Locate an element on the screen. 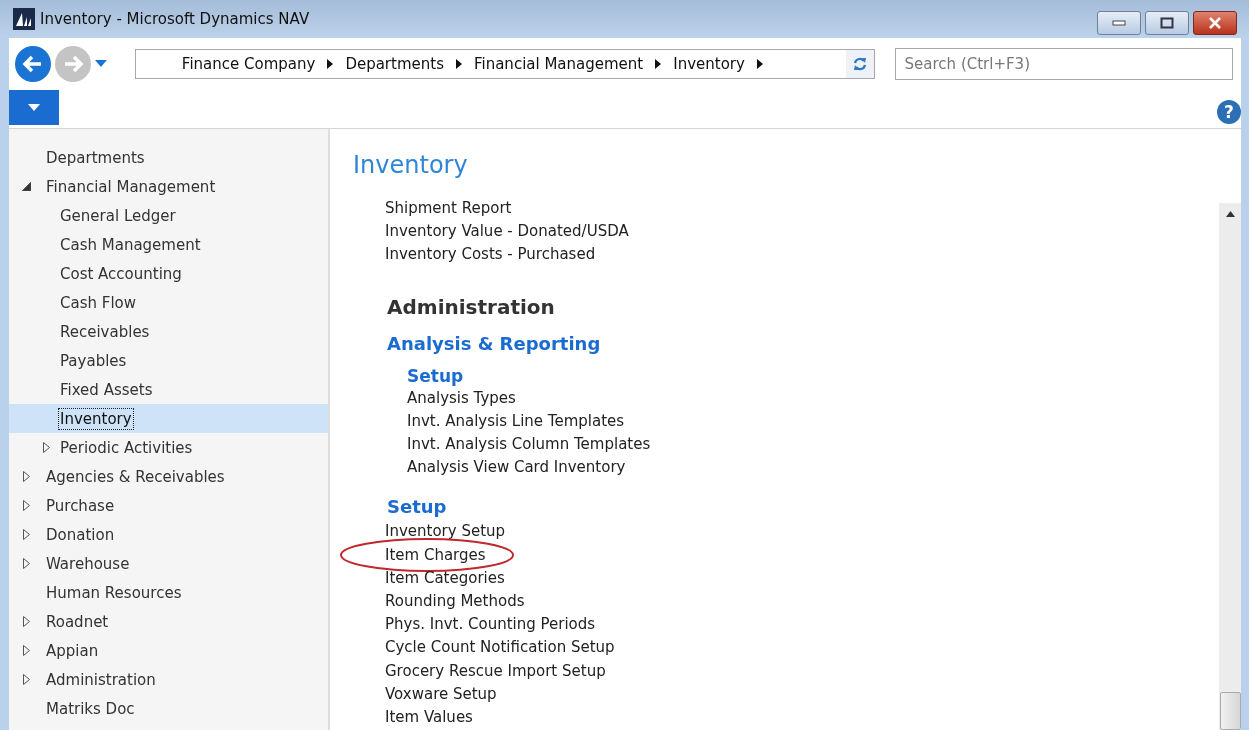  menu-link: Grocery Rescue Import Setup is located at coordinates (495, 671).